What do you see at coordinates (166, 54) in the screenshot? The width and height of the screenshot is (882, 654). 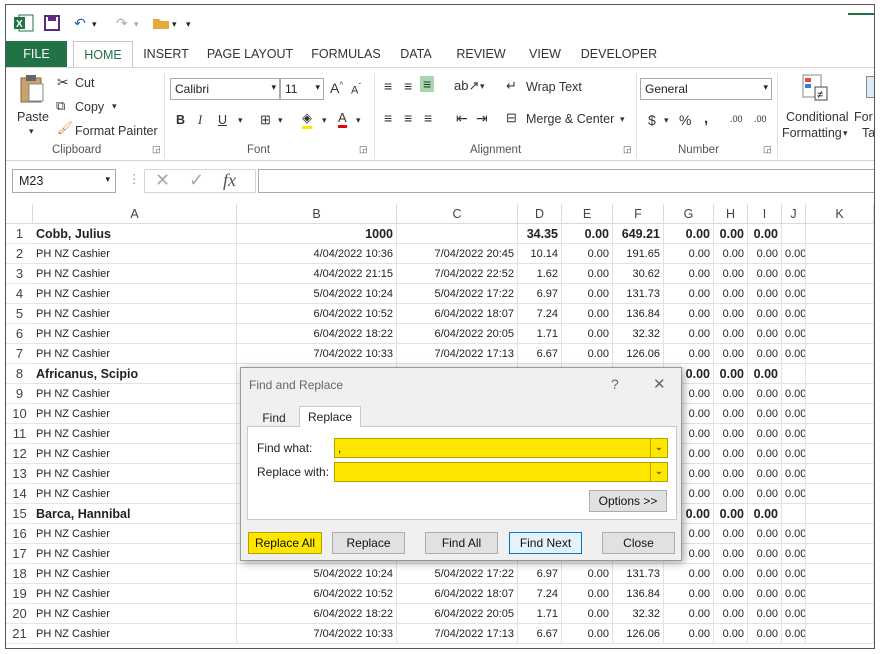 I see `tab-insert: INSERT` at bounding box center [166, 54].